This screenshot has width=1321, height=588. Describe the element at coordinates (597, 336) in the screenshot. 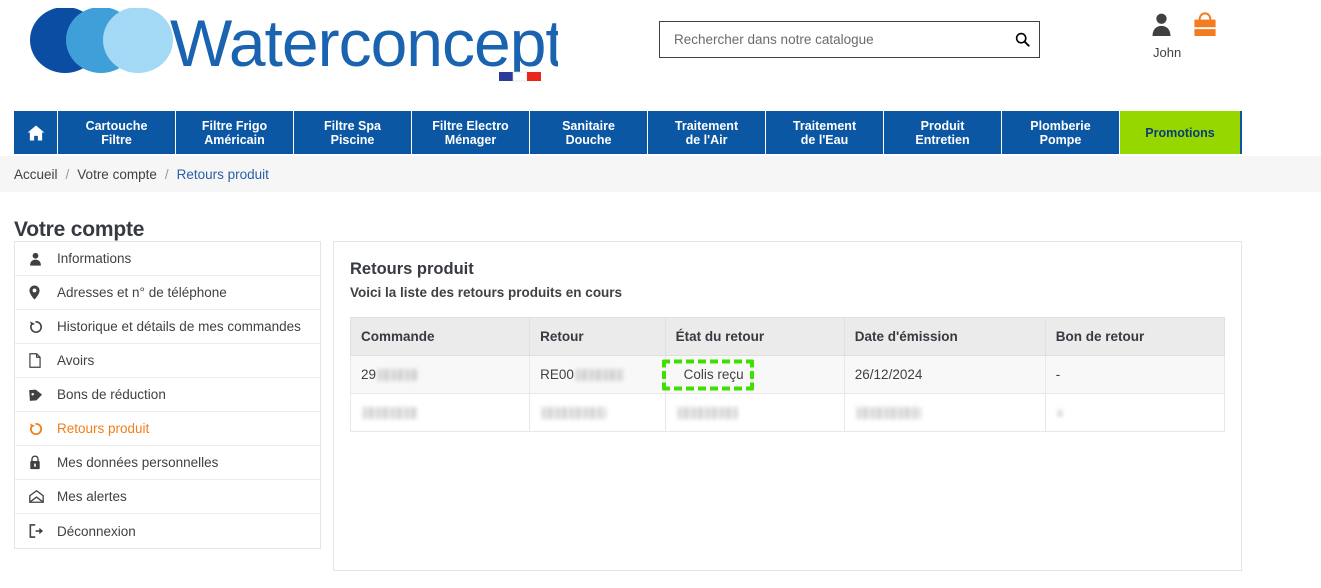

I see `column-header-retour: Retour` at that location.